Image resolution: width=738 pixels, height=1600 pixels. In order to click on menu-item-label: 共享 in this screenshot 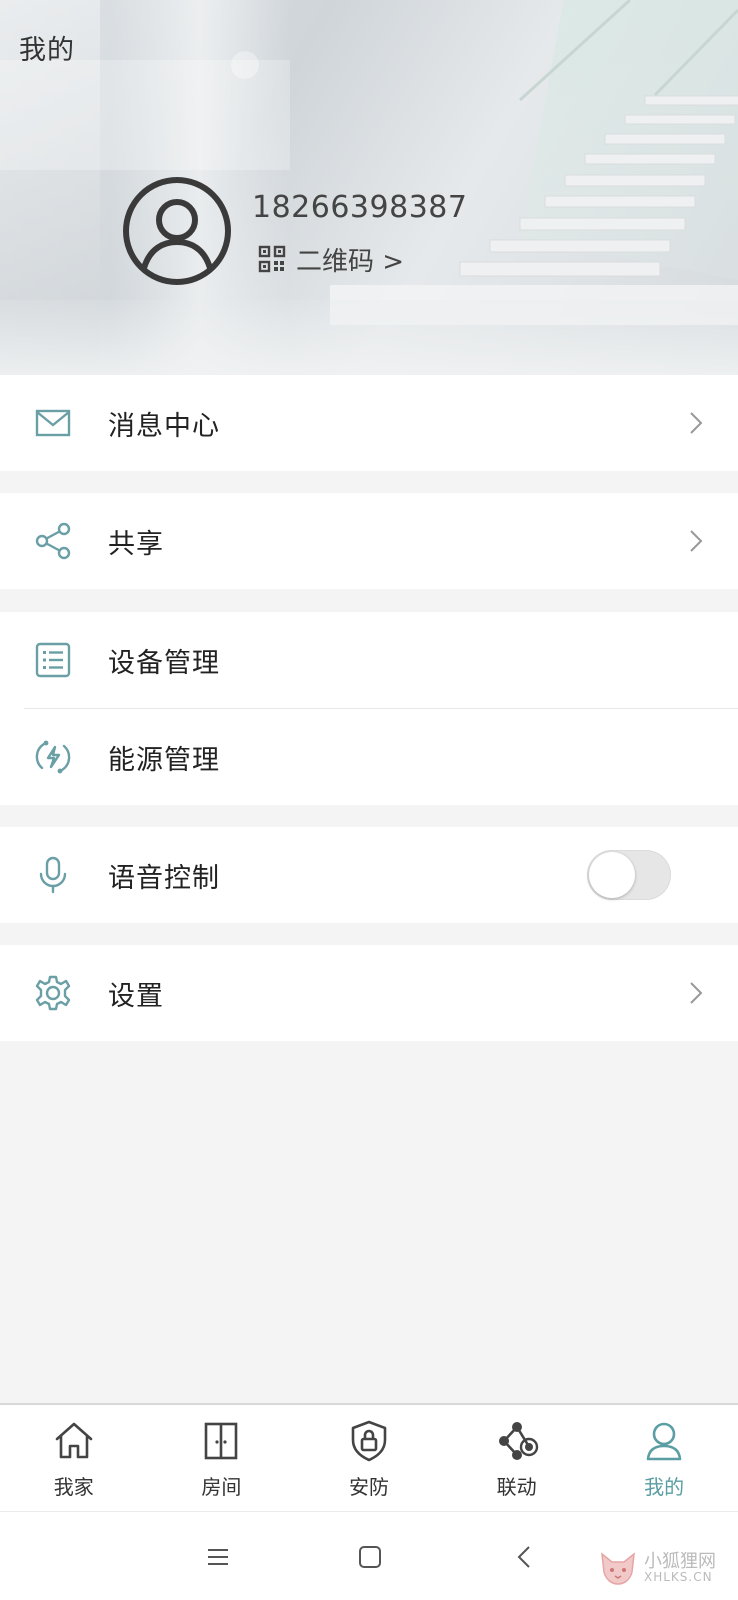, I will do `click(136, 544)`.